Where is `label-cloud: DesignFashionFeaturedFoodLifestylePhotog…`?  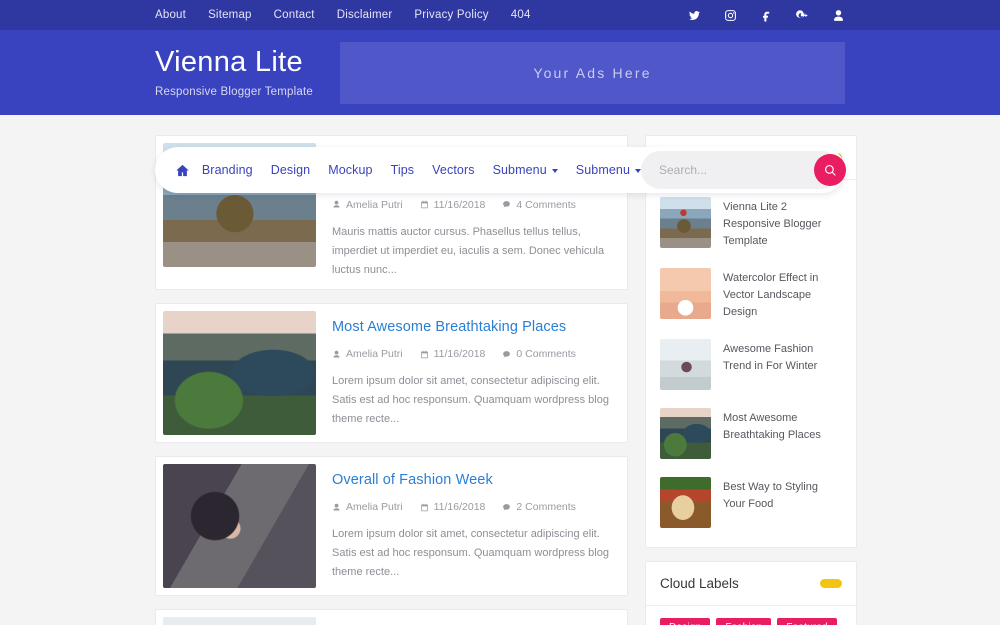 label-cloud: DesignFashionFeaturedFoodLifestylePhotog… is located at coordinates (751, 615).